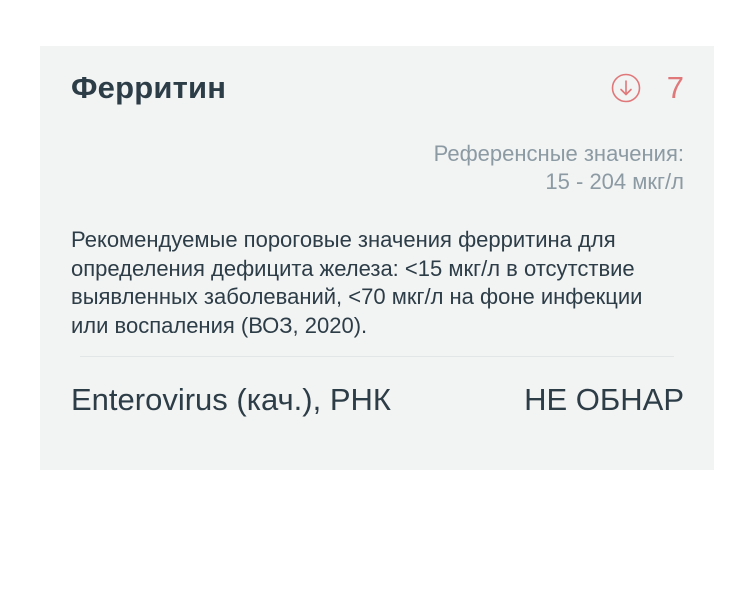 This screenshot has height=600, width=753. Describe the element at coordinates (647, 88) in the screenshot. I see `result-wrap: 7` at that location.